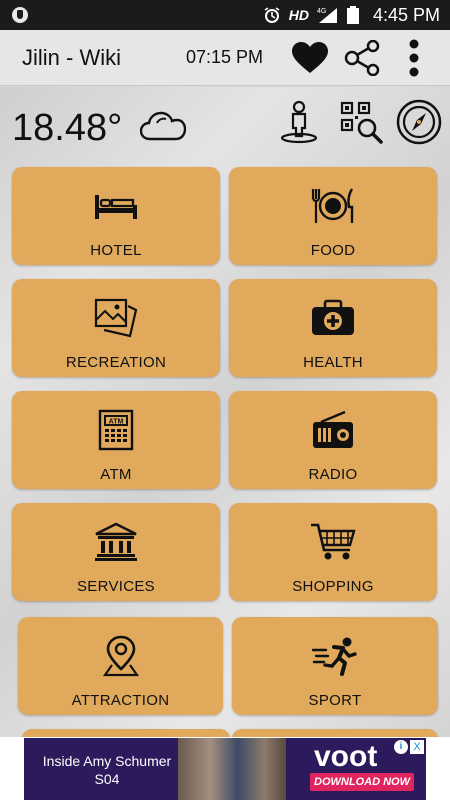  What do you see at coordinates (361, 122) in the screenshot?
I see `qr-scan-icon` at bounding box center [361, 122].